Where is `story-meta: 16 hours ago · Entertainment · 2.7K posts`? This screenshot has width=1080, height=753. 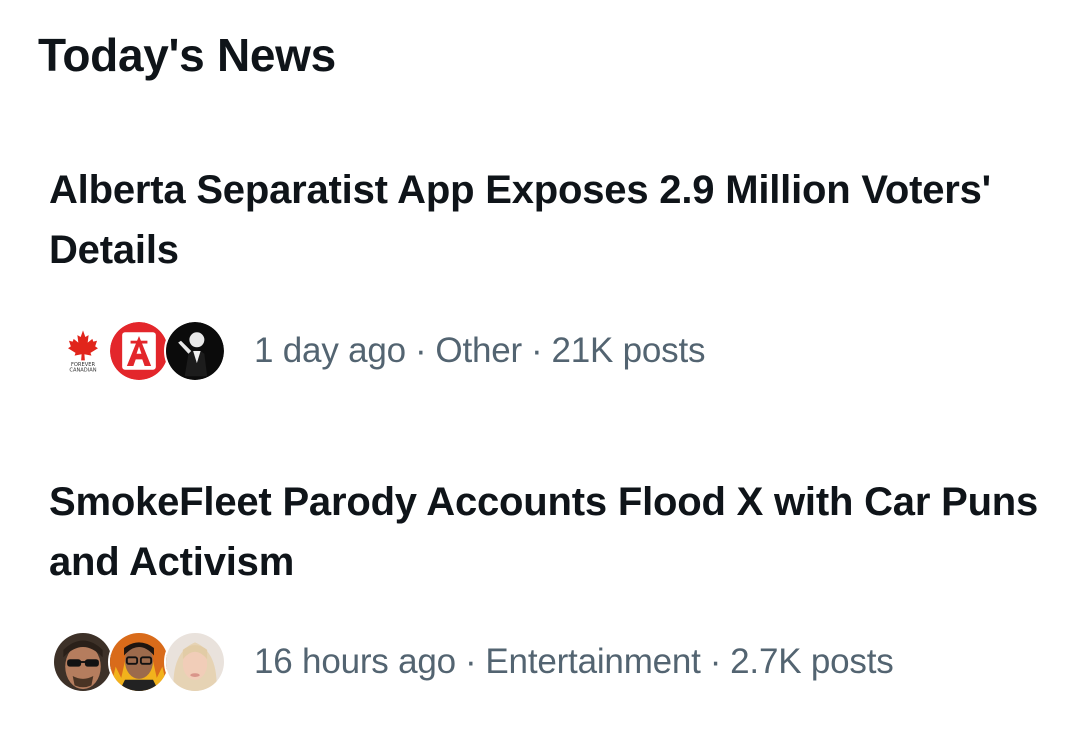
story-meta: 16 hours ago · Entertainment · 2.7K posts is located at coordinates (473, 662).